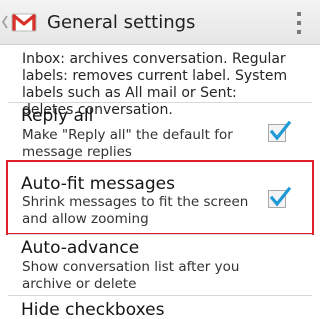 This screenshot has height=319, width=320. Describe the element at coordinates (299, 23) in the screenshot. I see `overflow-menu-icon` at that location.